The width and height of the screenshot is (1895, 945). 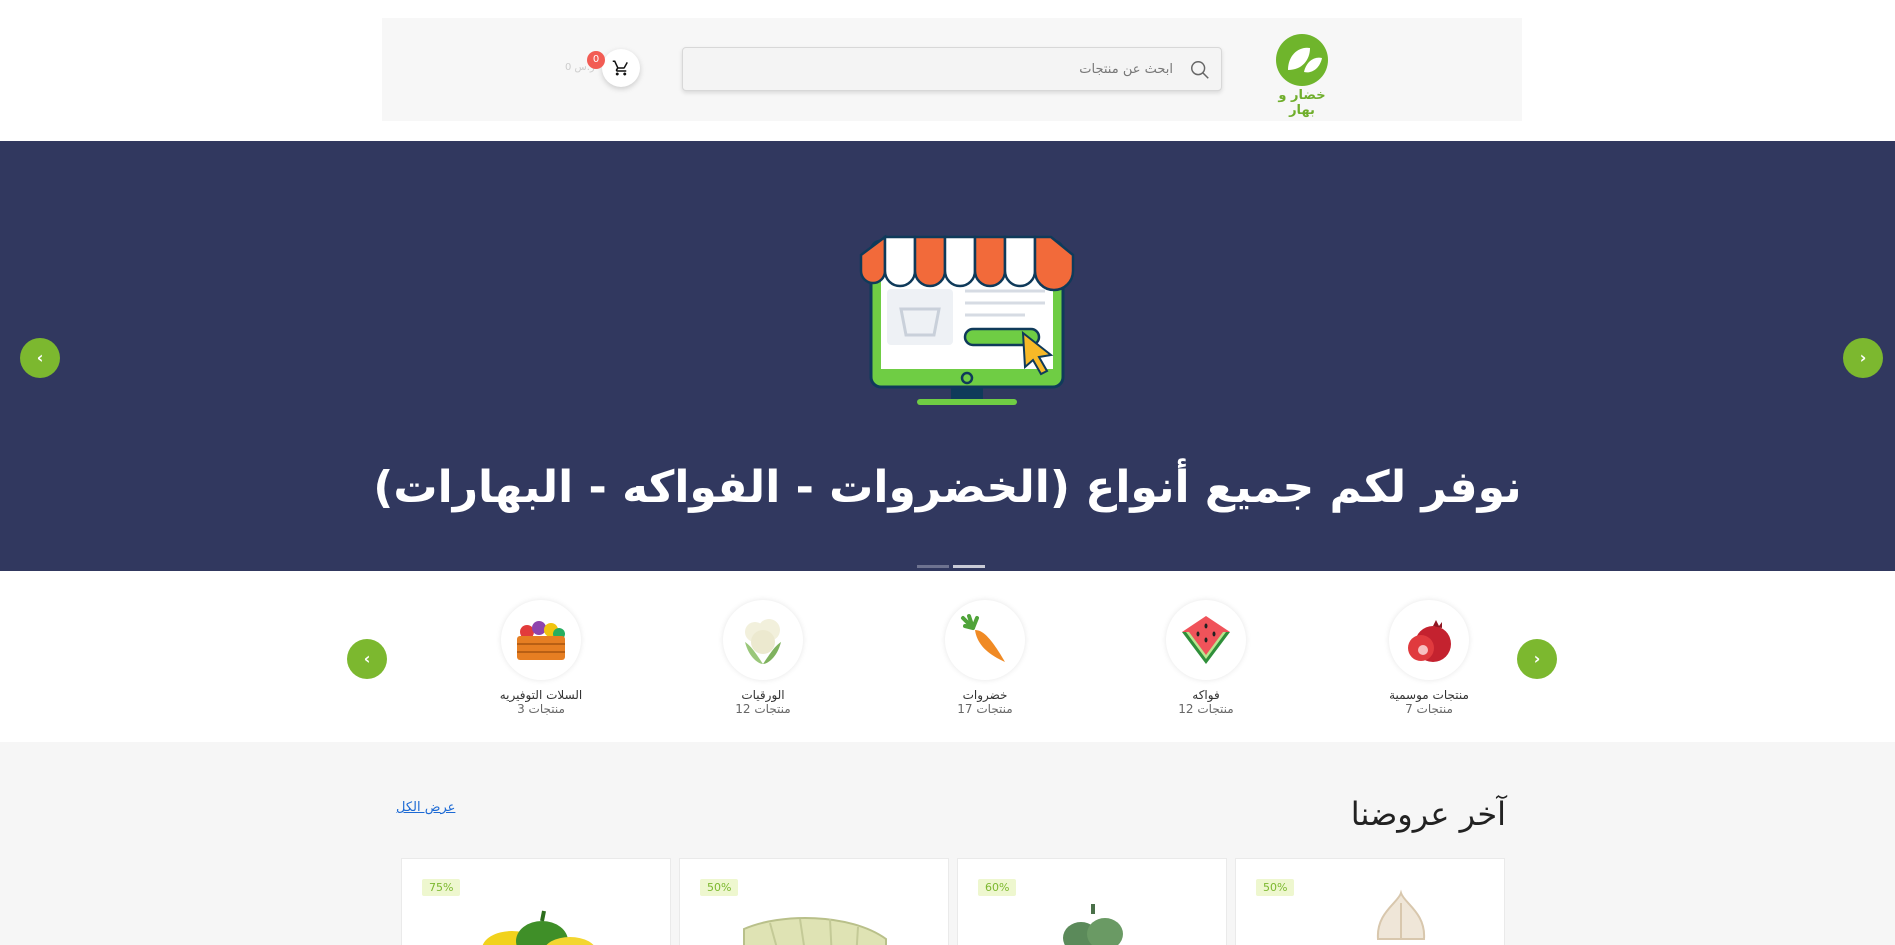 What do you see at coordinates (536, 901) in the screenshot?
I see `product-card-pepper: 75%` at bounding box center [536, 901].